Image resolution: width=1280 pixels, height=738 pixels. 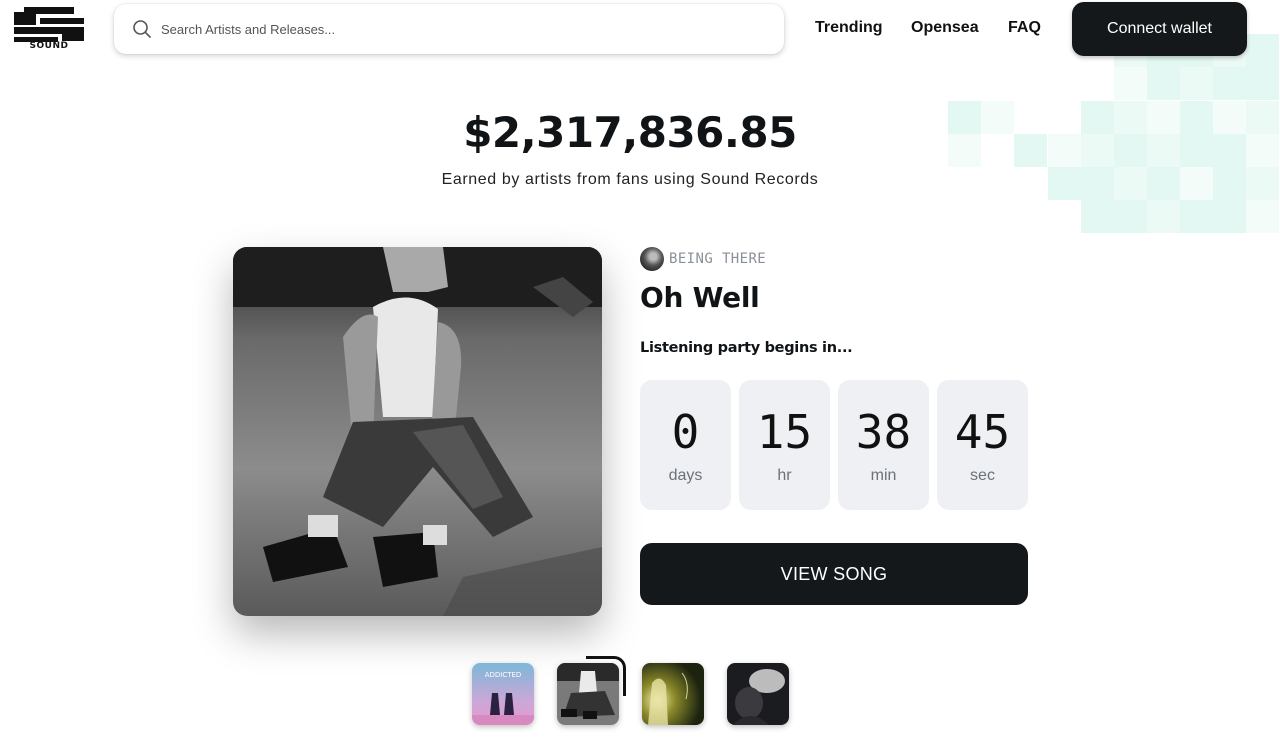 I want to click on thumbnail-cover-text: ADDICTED, so click(x=503, y=675).